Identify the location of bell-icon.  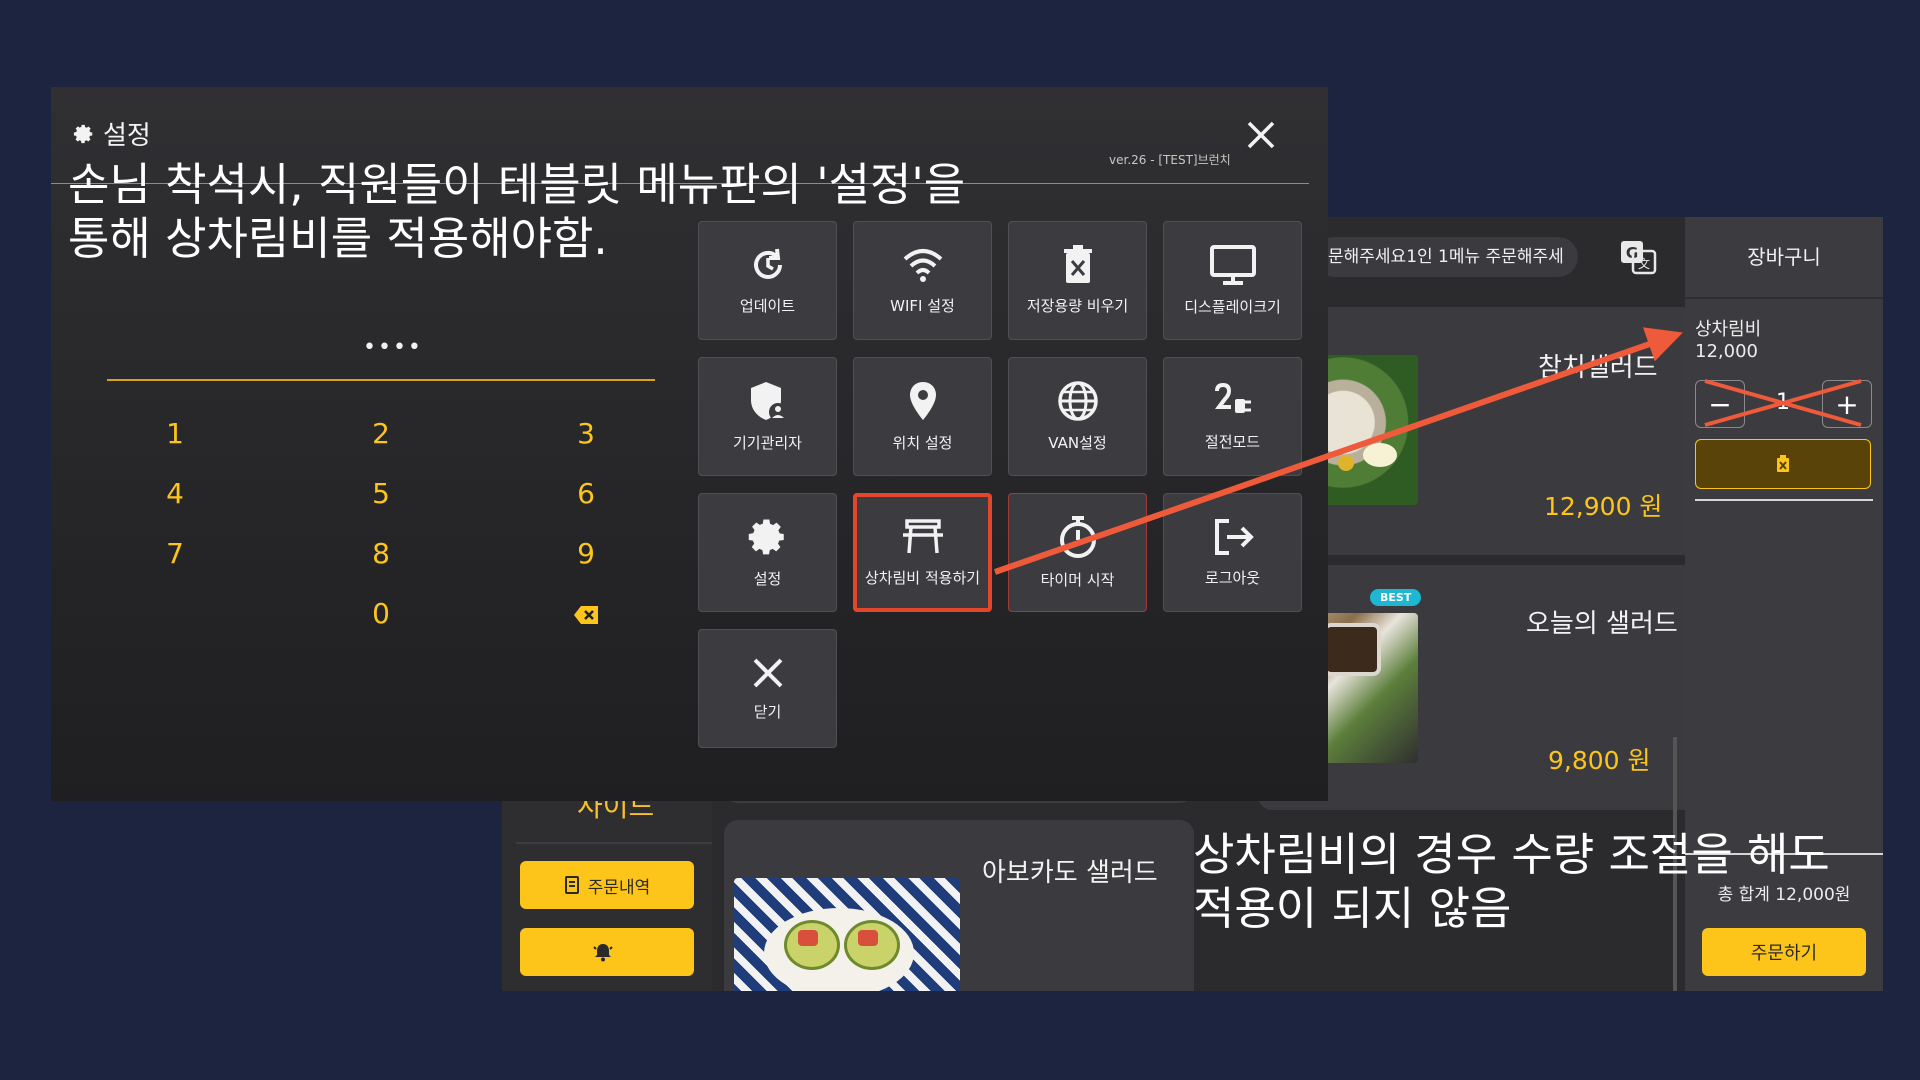
(603, 953).